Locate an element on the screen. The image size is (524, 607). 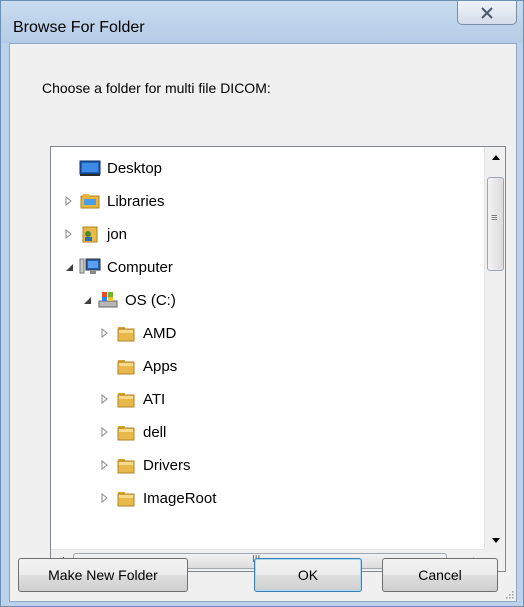
ok-button: OK is located at coordinates (308, 575).